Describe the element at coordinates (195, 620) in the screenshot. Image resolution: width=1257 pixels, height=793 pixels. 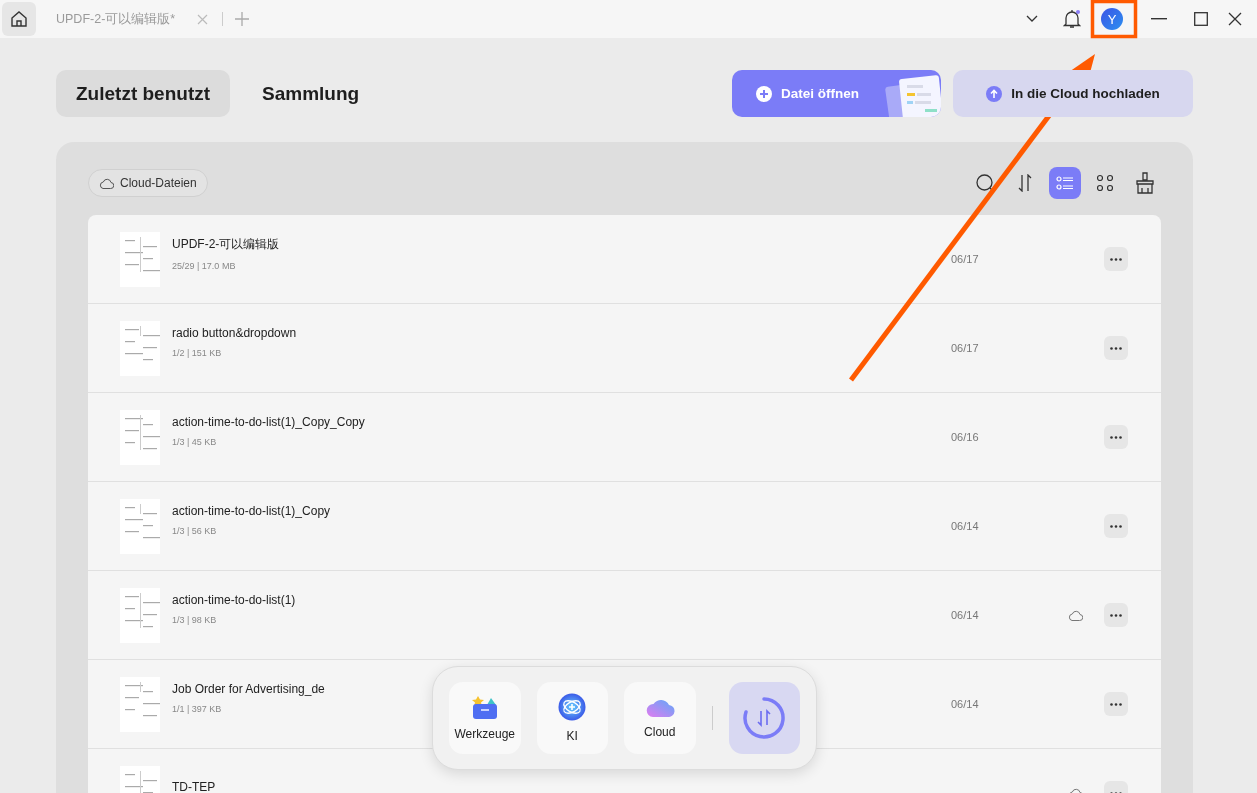
I see `file-info: 1/3 | 98 KB` at that location.